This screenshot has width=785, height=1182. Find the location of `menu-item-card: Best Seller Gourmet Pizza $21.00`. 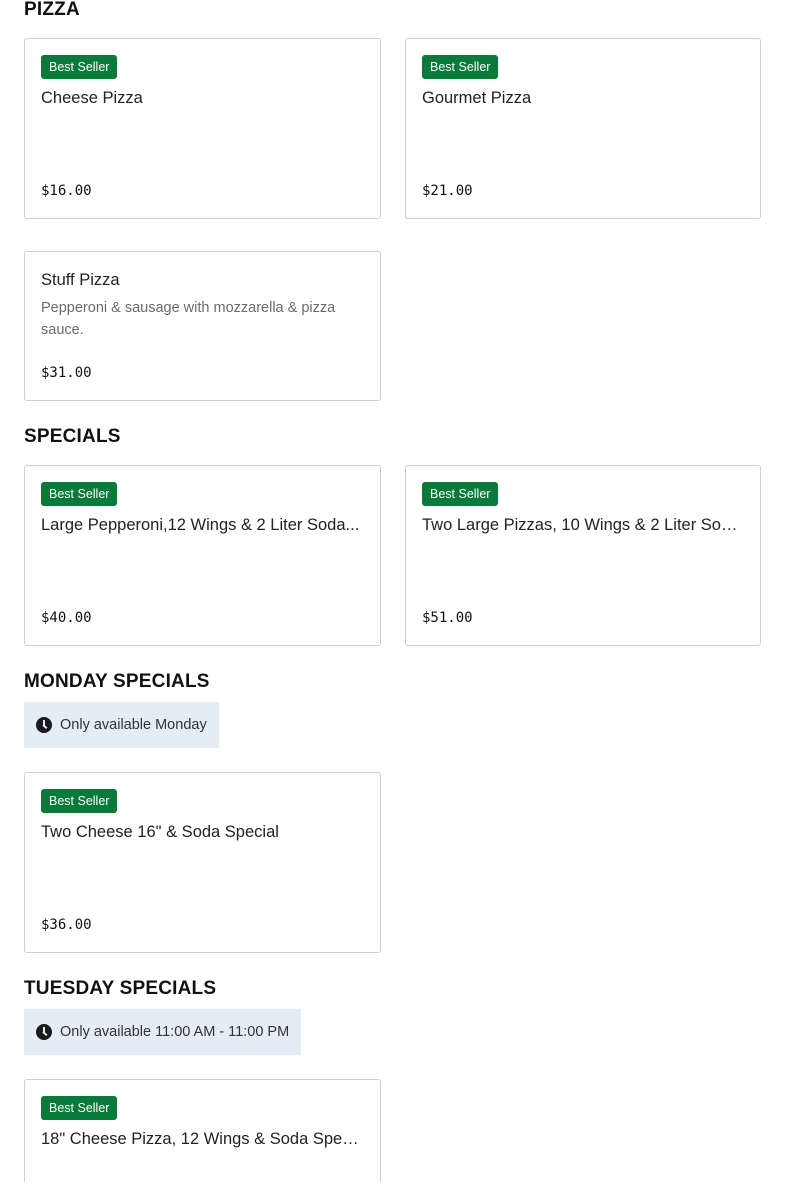

menu-item-card: Best Seller Gourmet Pizza $21.00 is located at coordinates (583, 128).